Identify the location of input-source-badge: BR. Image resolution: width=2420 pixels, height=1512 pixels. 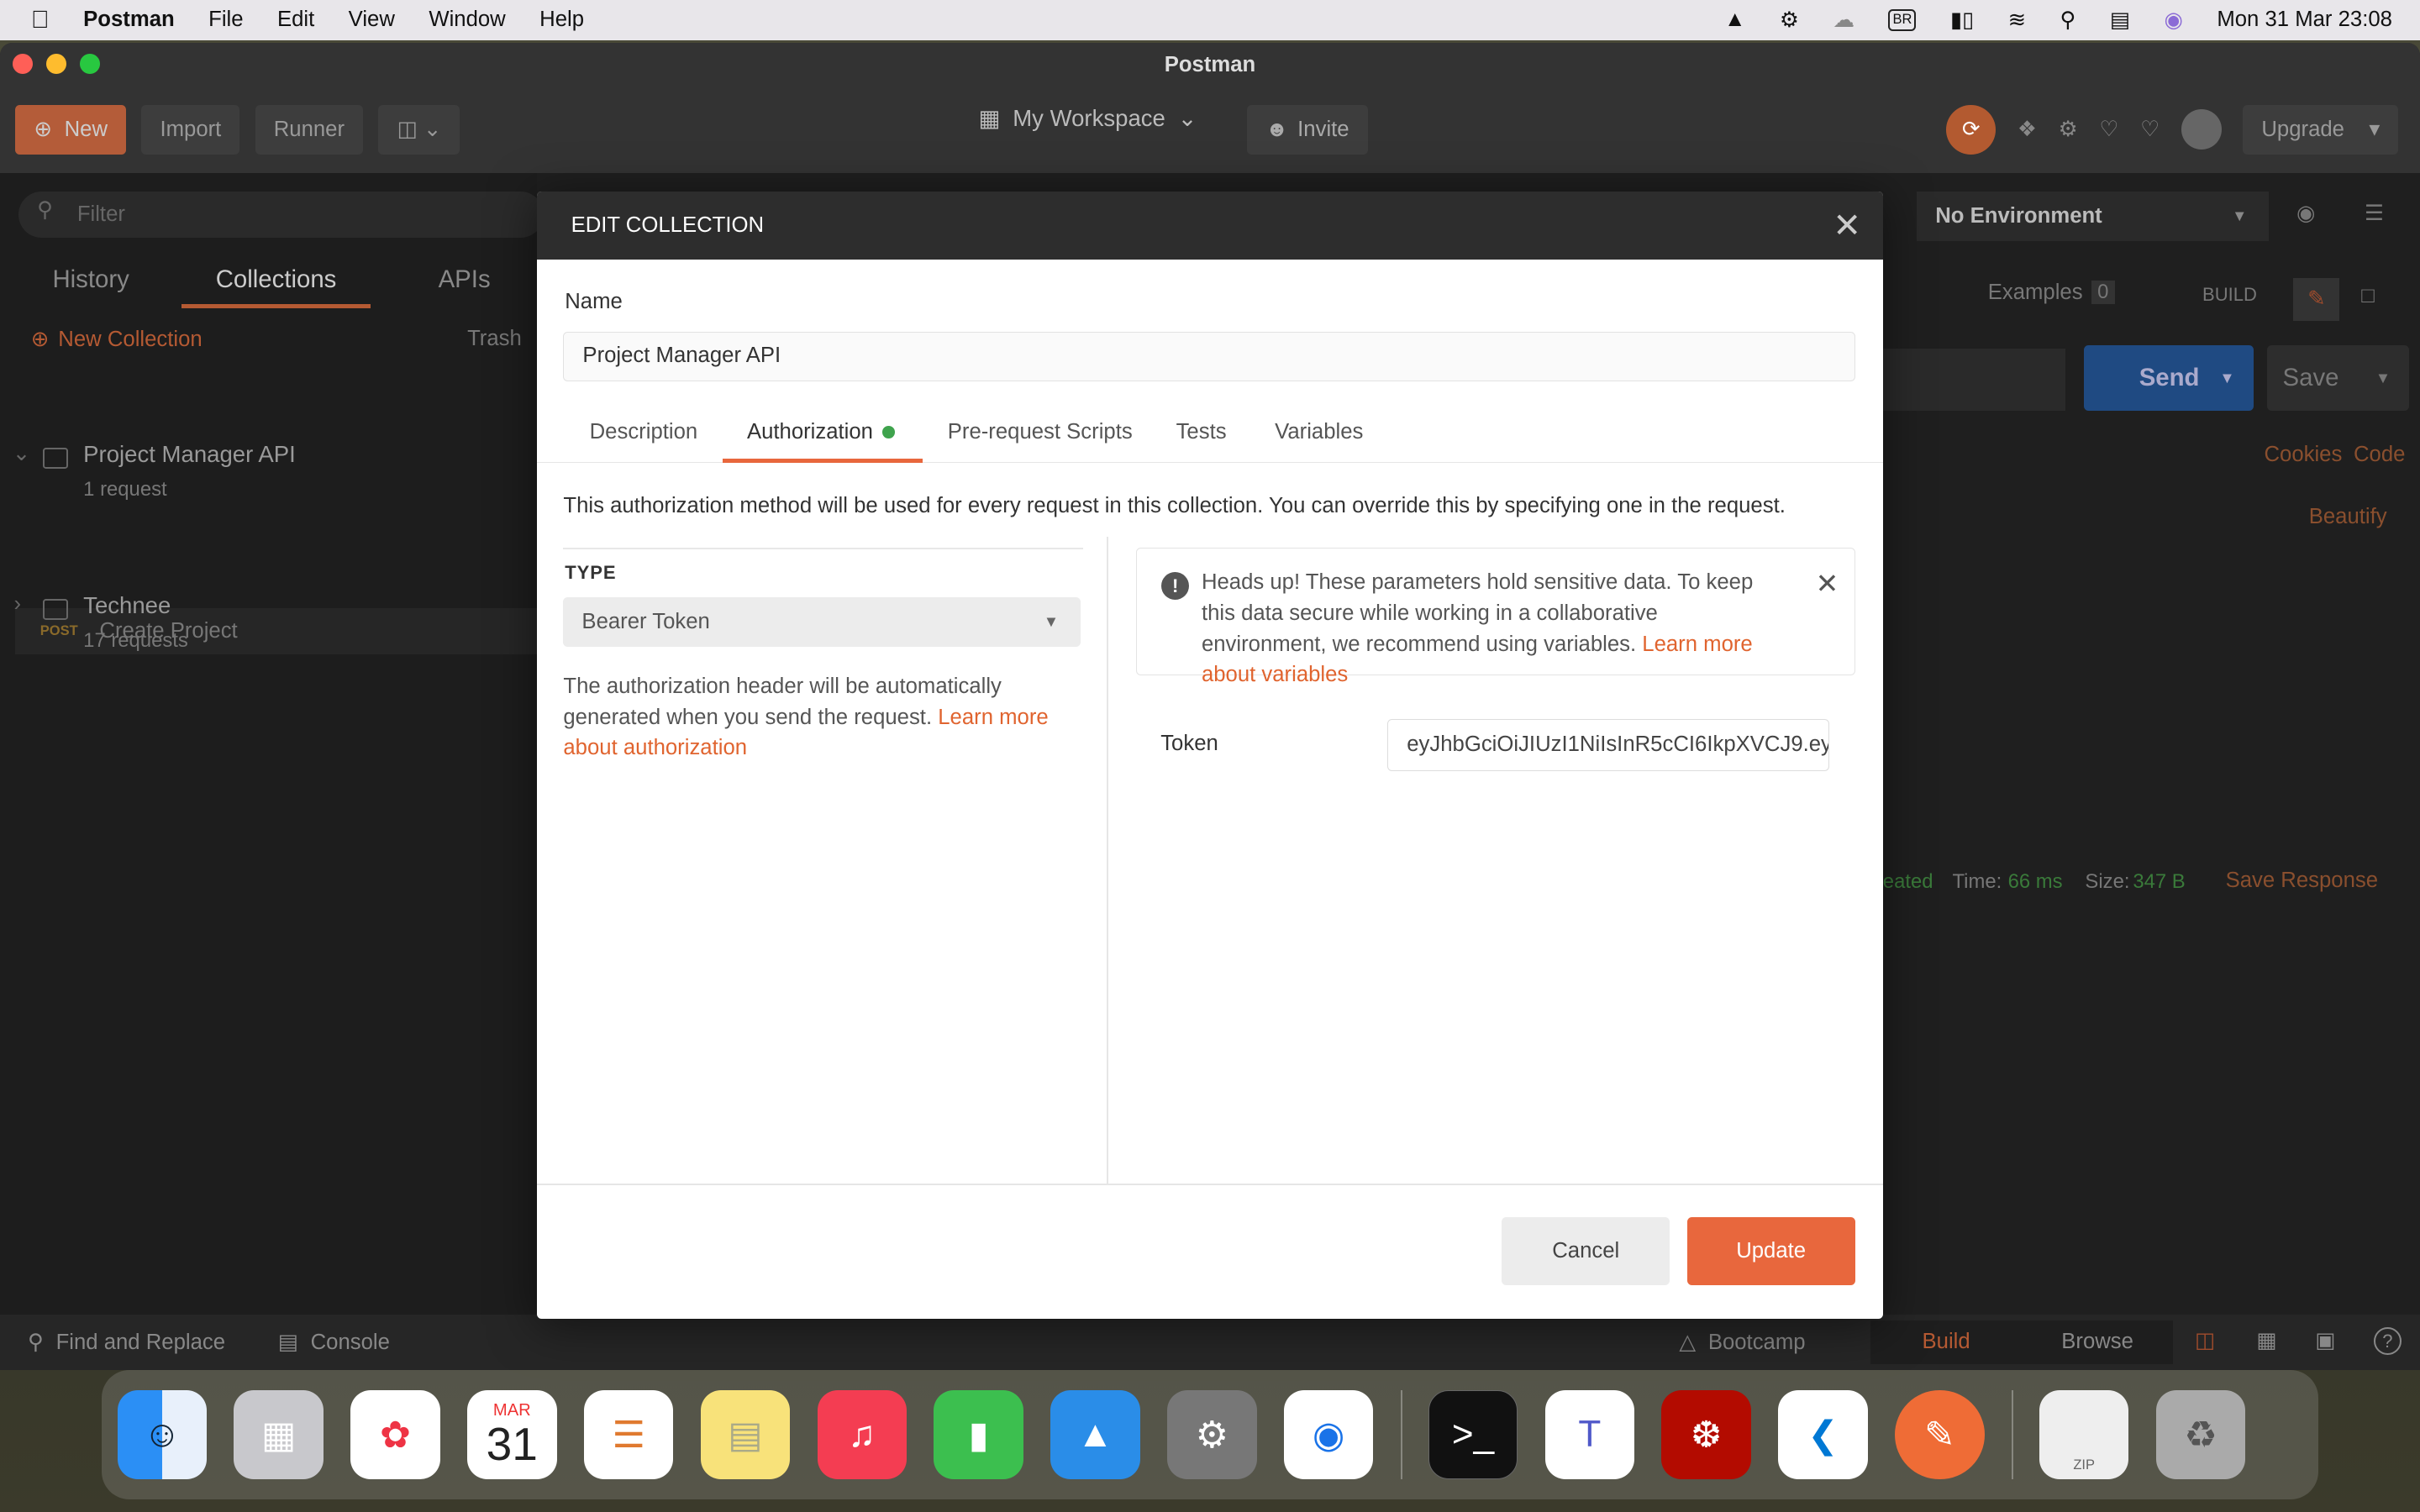
(1903, 20).